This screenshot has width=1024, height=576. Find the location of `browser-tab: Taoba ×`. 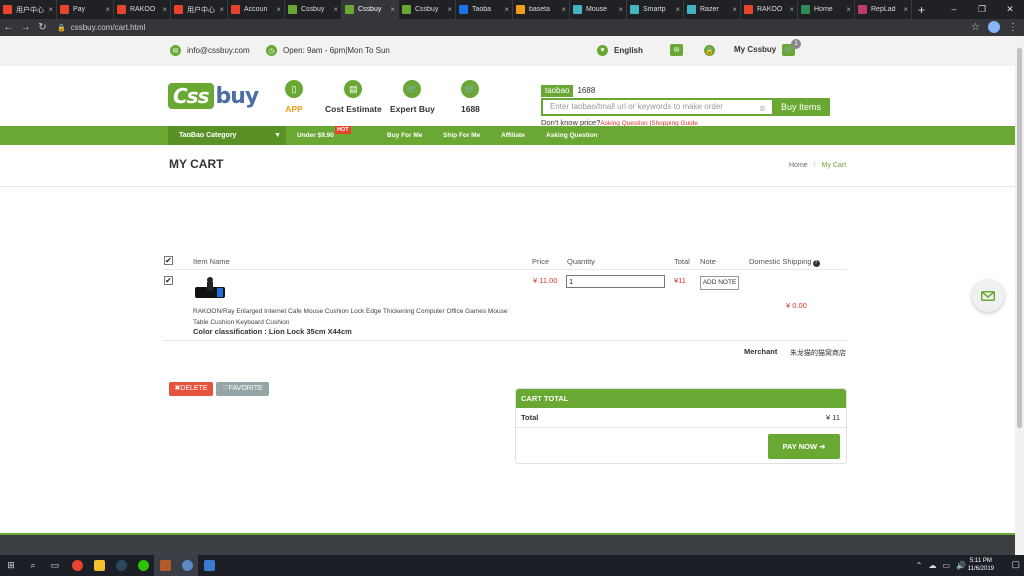

browser-tab: Taoba × is located at coordinates (484, 9).